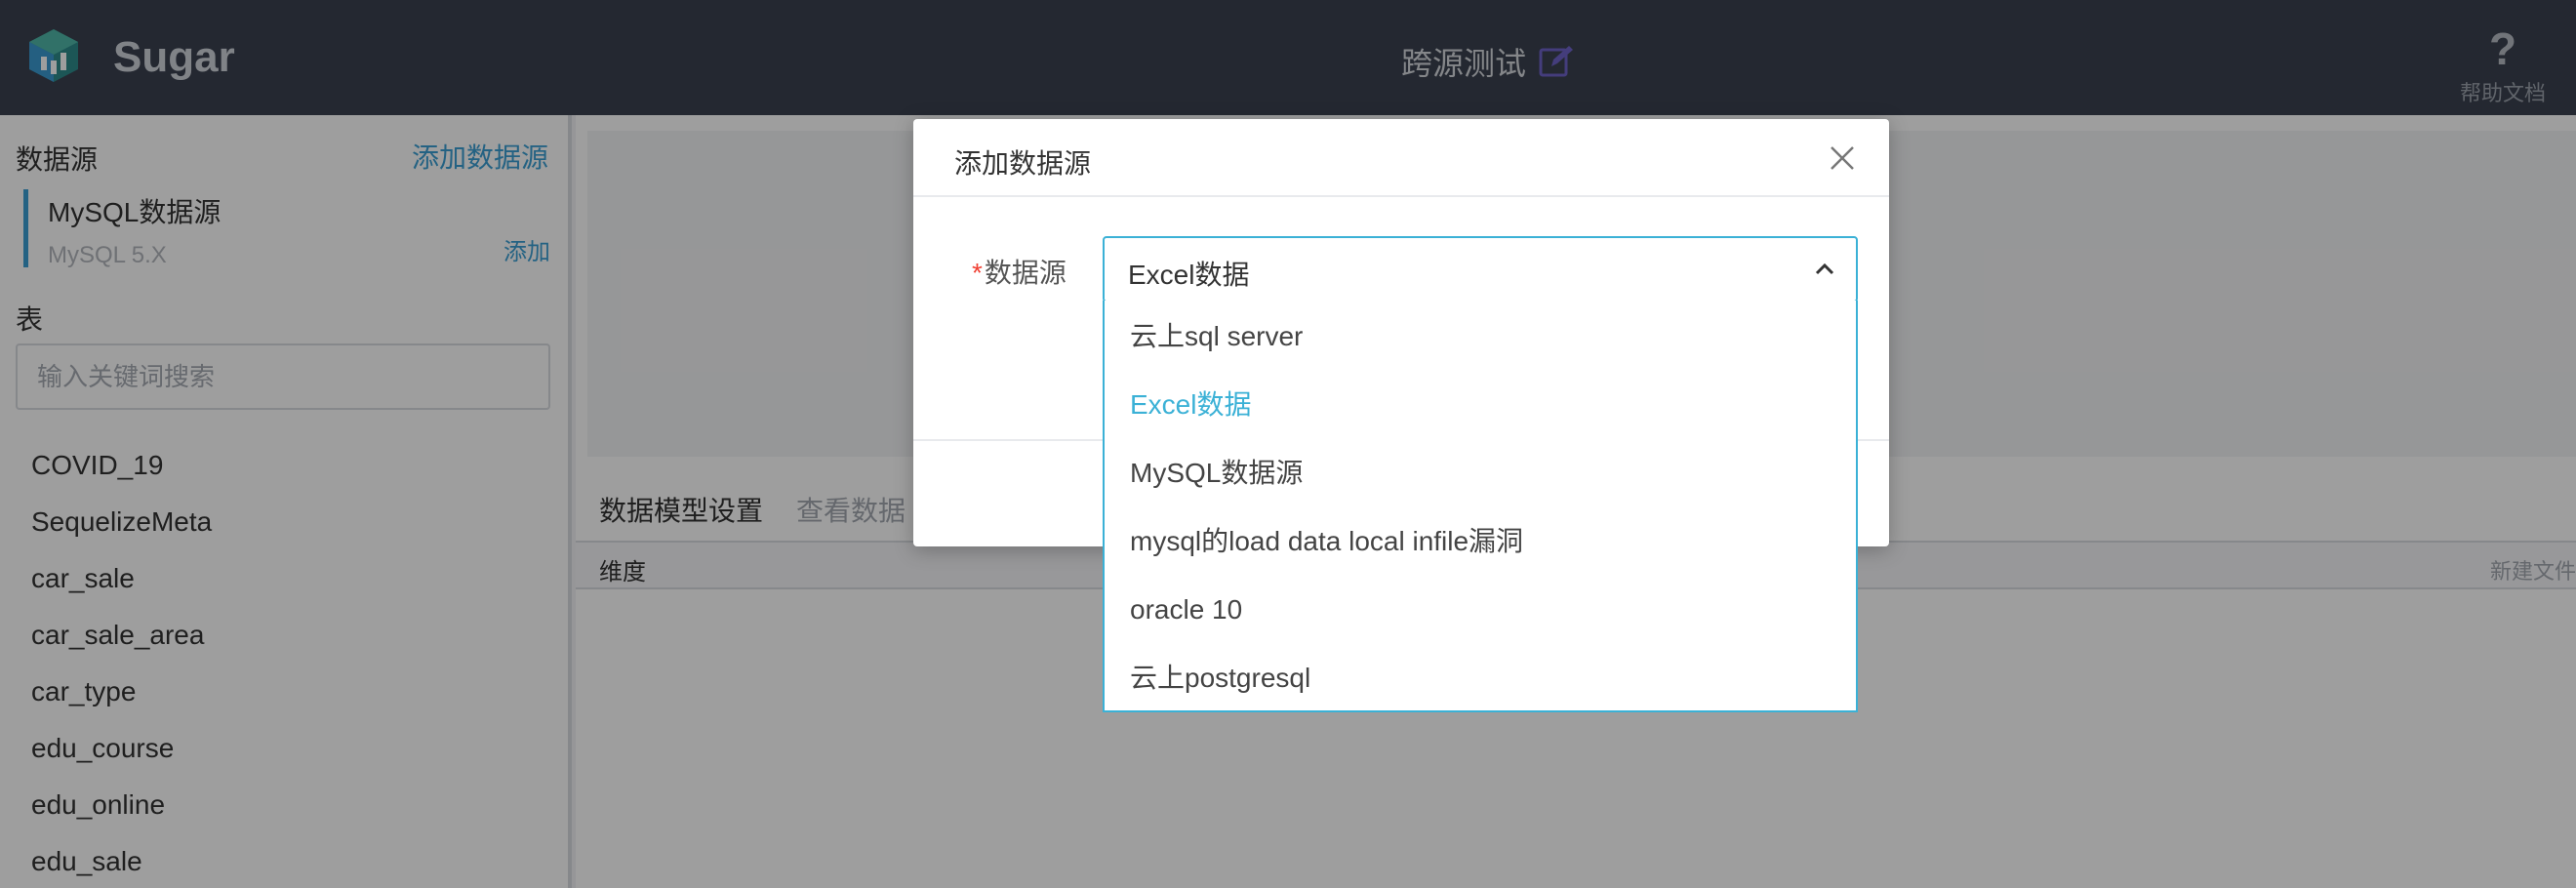 This screenshot has width=2576, height=888. I want to click on datasource-select: Excel数据, so click(1480, 270).